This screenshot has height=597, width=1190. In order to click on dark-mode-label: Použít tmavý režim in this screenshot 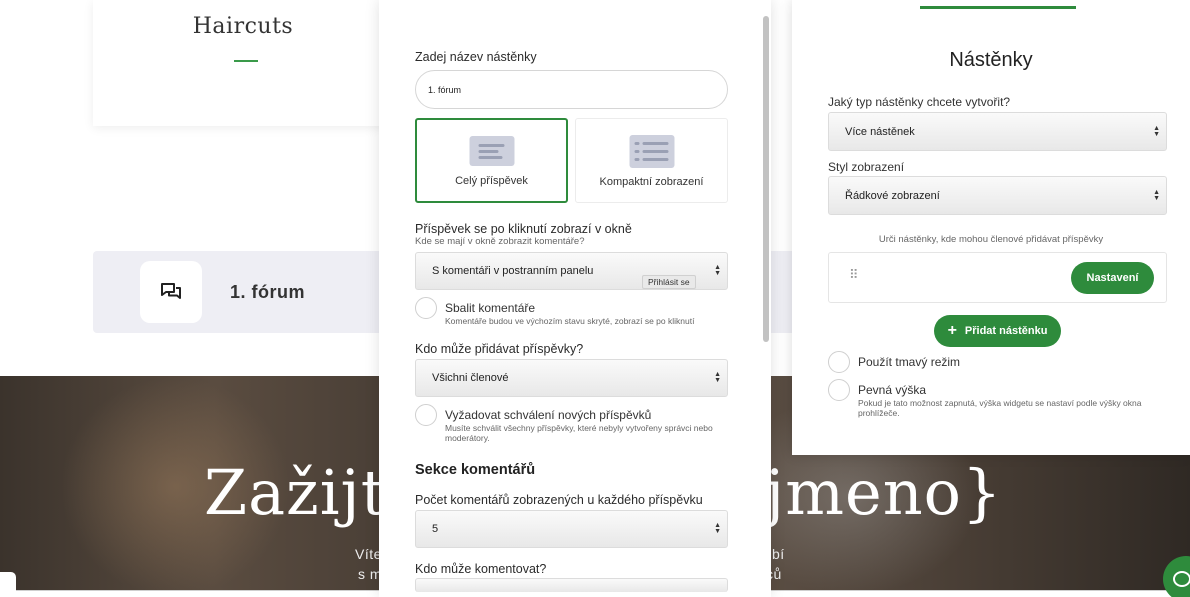, I will do `click(909, 362)`.